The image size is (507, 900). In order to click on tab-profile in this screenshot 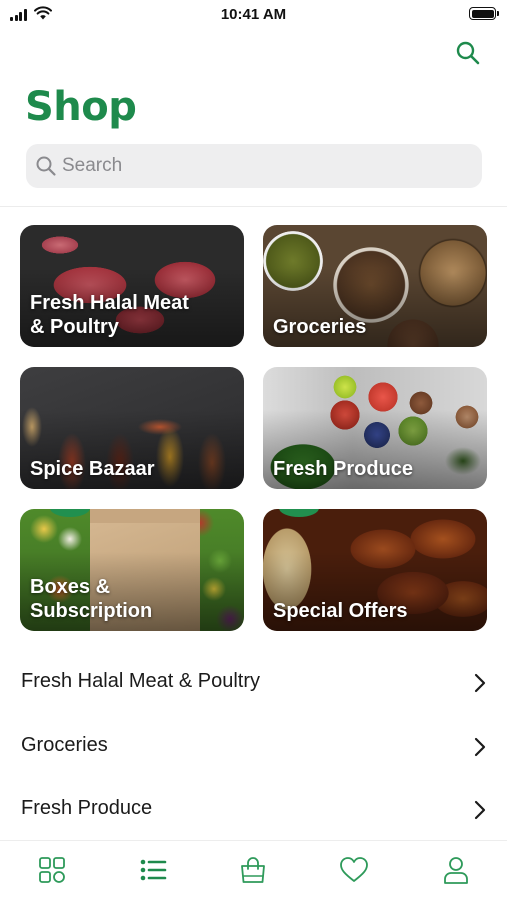, I will do `click(456, 870)`.